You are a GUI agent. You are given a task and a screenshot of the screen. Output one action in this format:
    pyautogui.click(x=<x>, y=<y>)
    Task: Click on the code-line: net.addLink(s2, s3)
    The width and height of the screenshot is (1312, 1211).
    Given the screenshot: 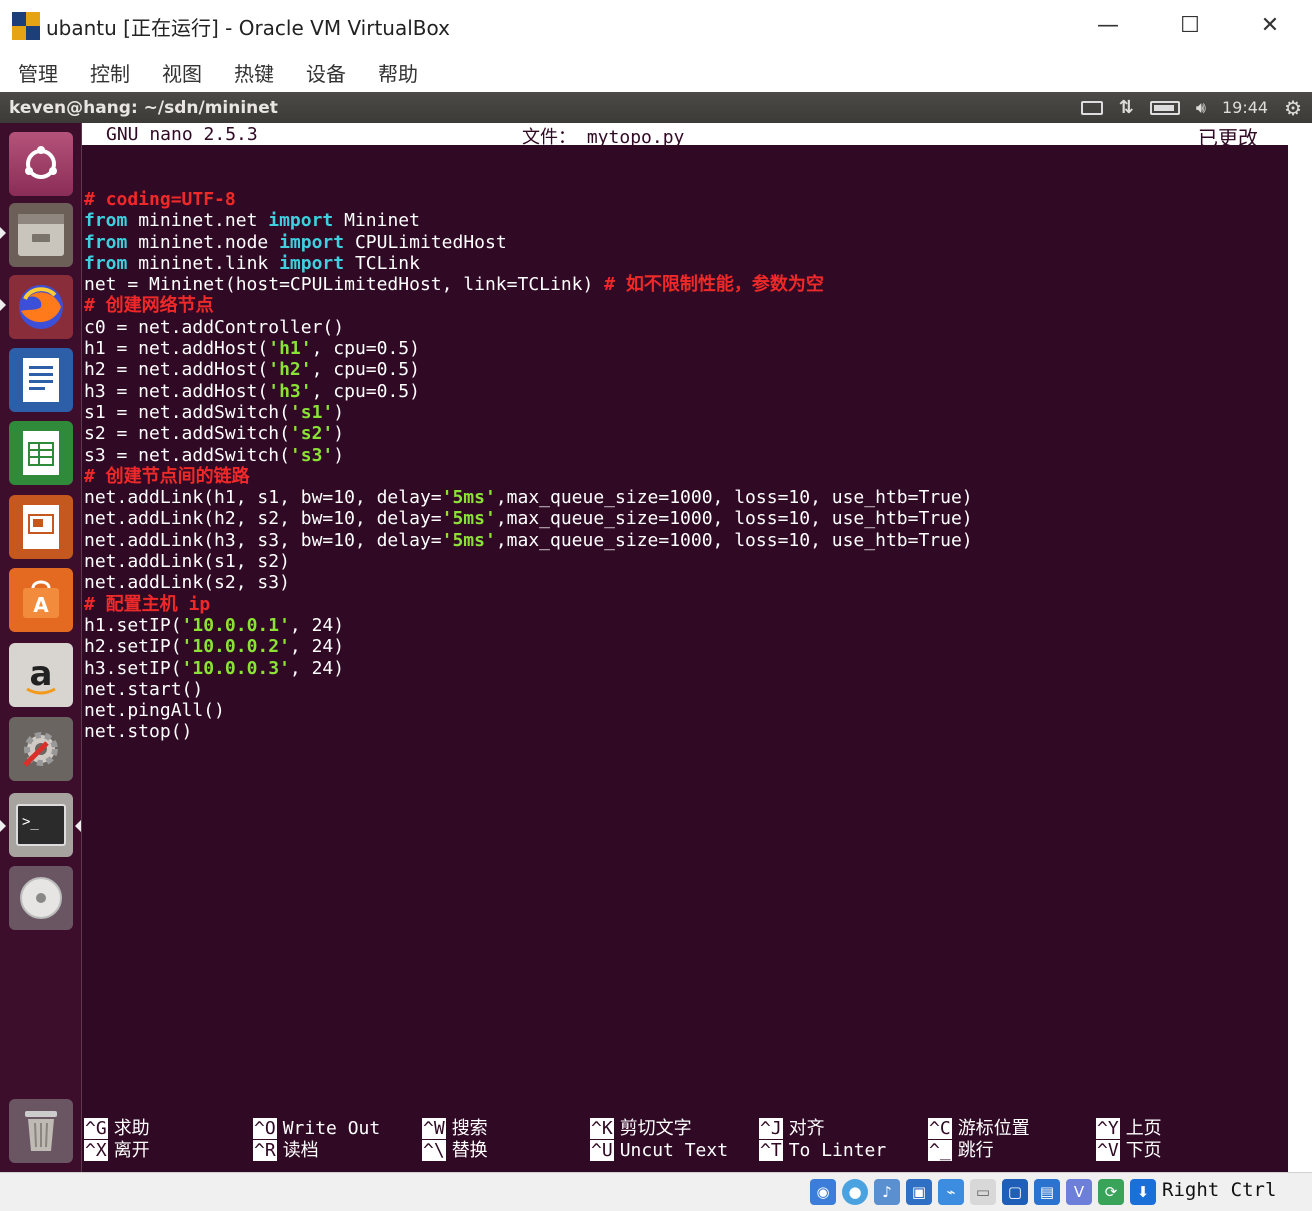 What is the action you would take?
    pyautogui.click(x=528, y=582)
    